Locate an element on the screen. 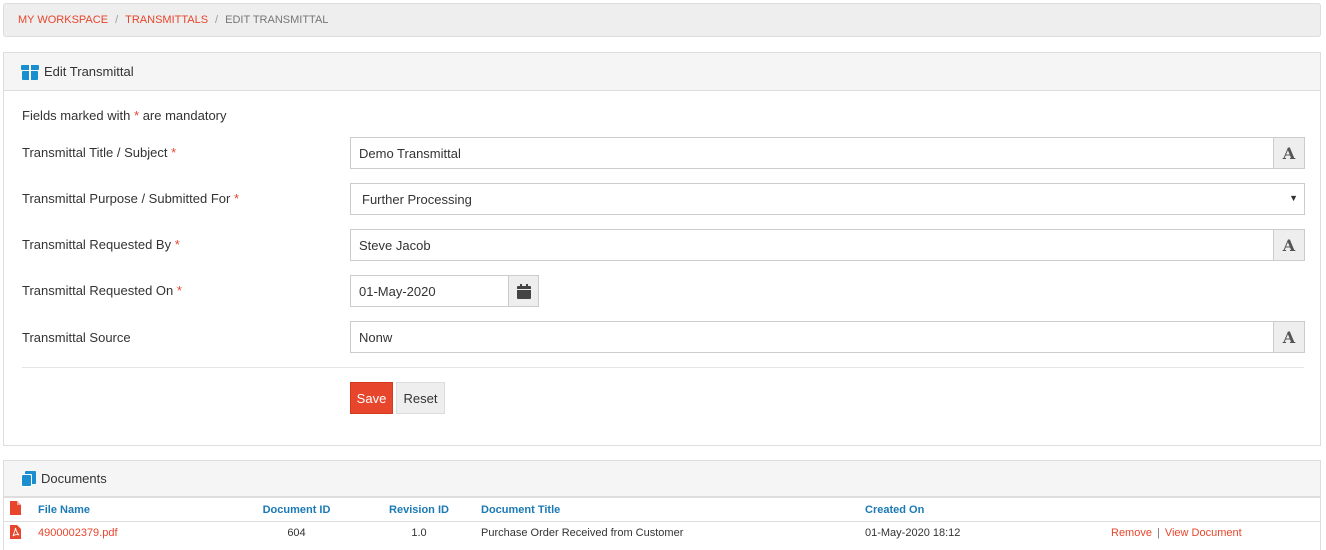  file-type-column-icon is located at coordinates (21, 509).